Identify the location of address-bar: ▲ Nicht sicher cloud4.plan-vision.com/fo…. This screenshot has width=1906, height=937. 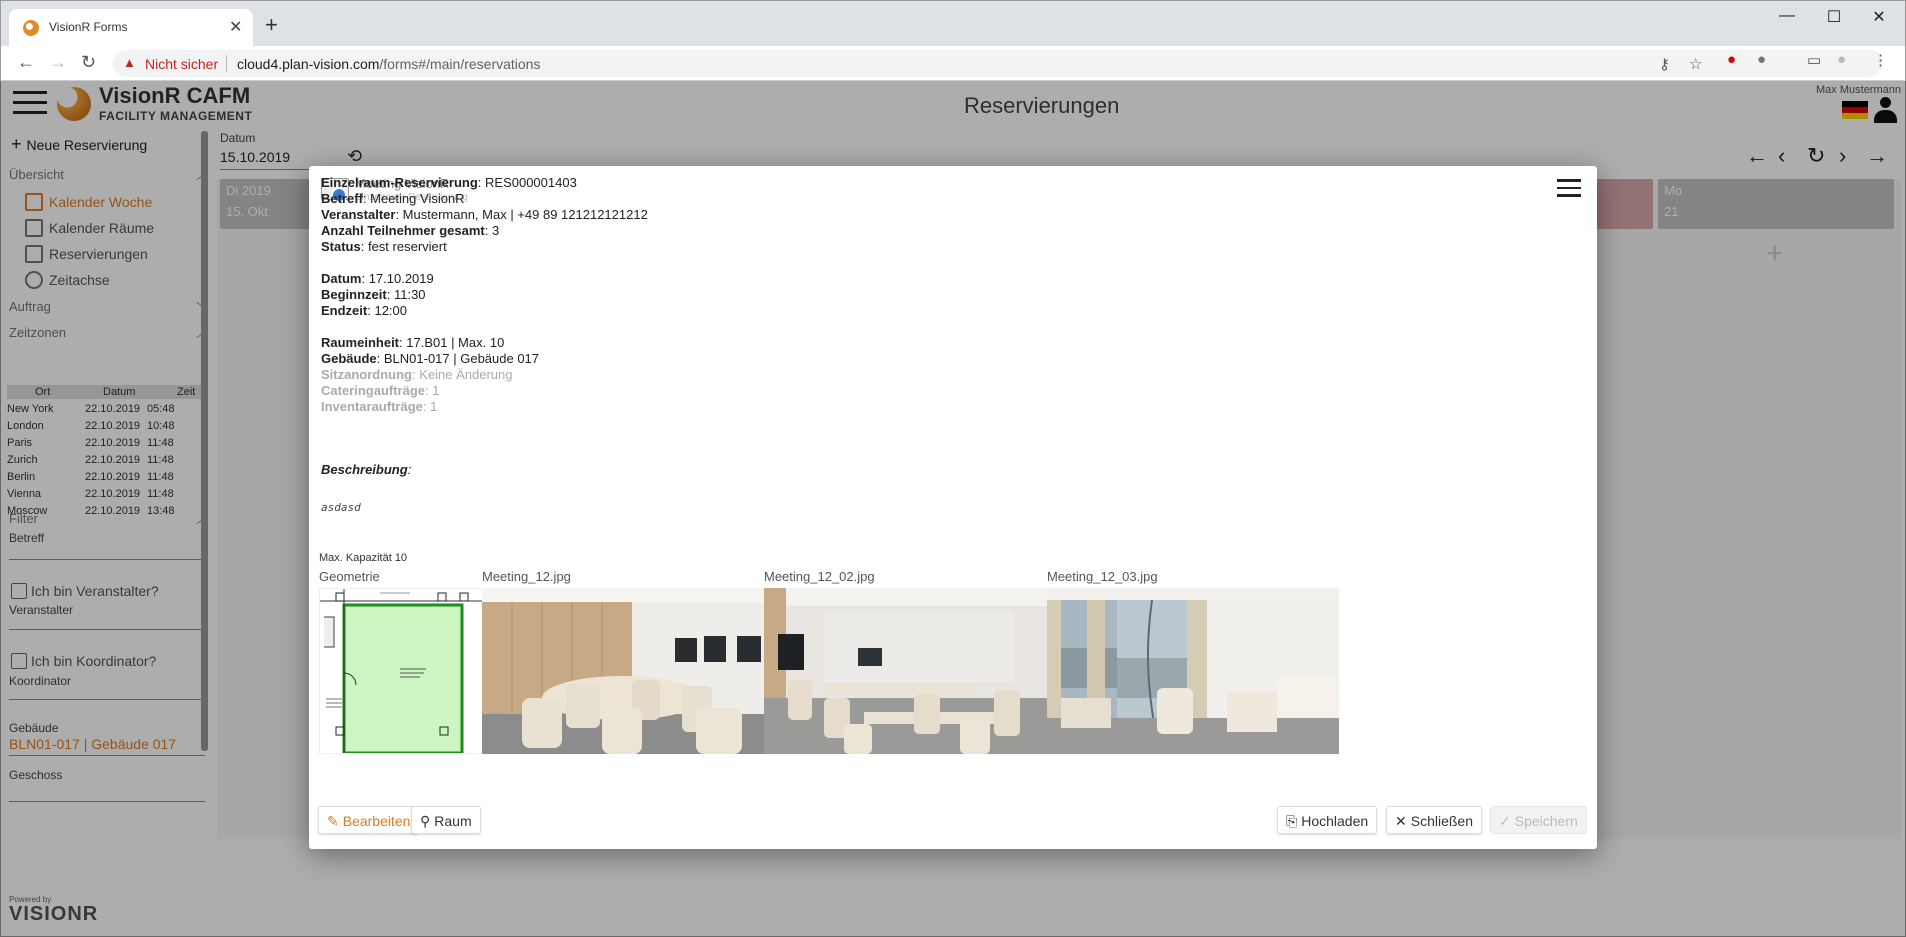
(998, 63).